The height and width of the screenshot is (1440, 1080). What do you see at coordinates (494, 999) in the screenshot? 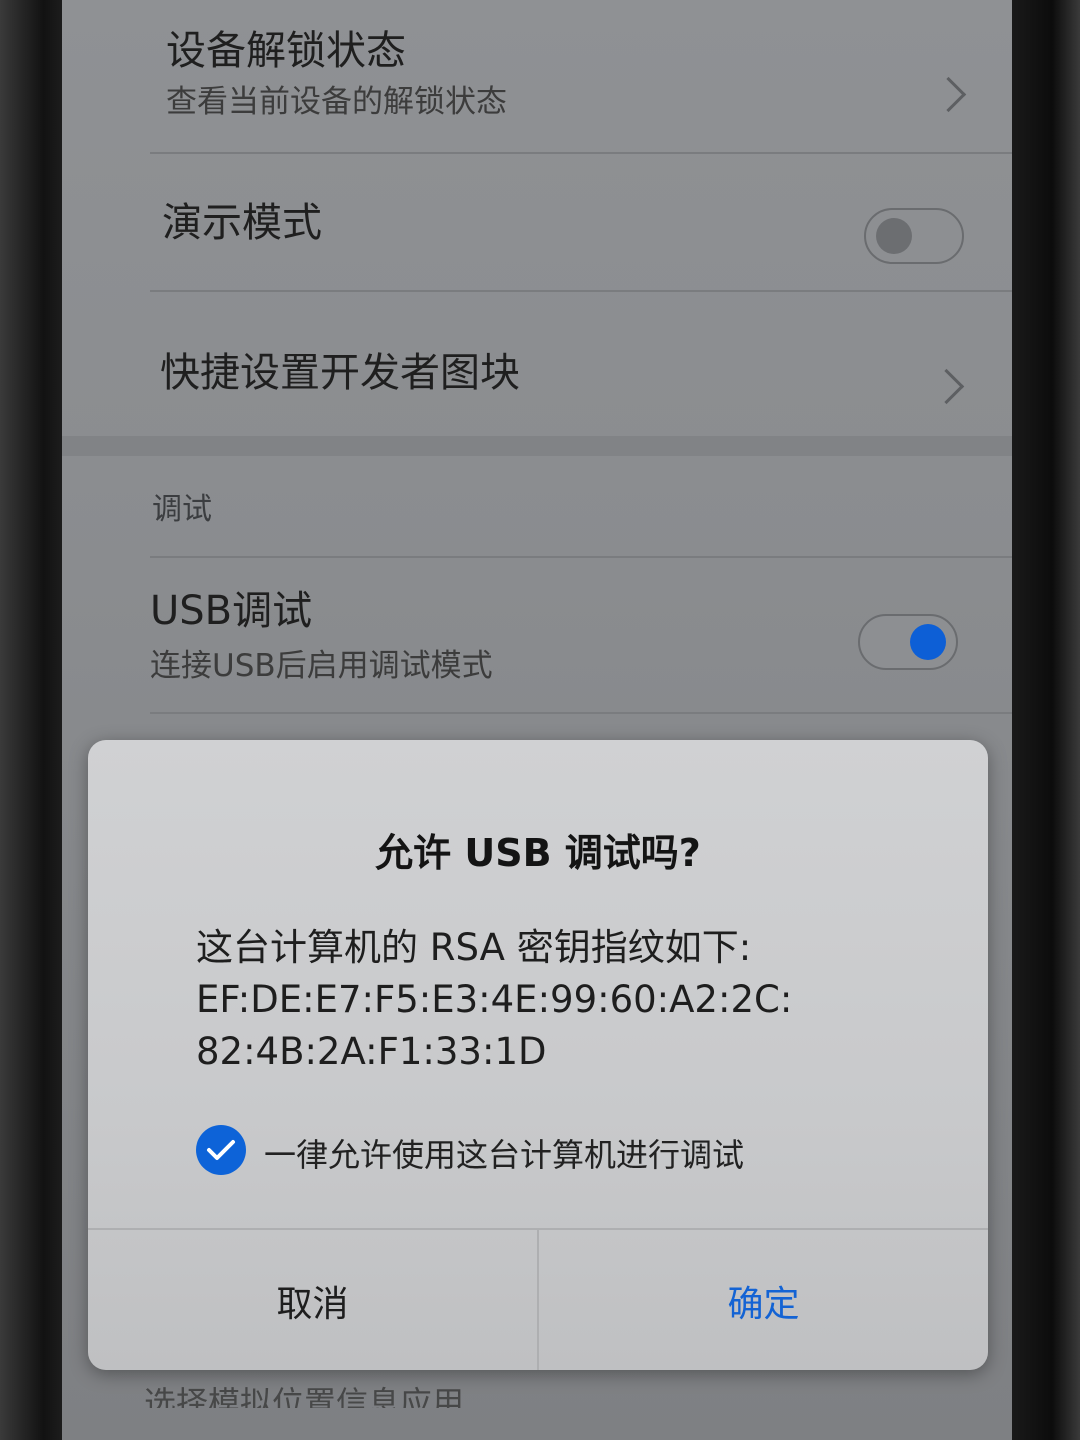
I see `dialog-message-line: EF:DE:E7:F5:E3:4E:99:60:A2:2C:` at bounding box center [494, 999].